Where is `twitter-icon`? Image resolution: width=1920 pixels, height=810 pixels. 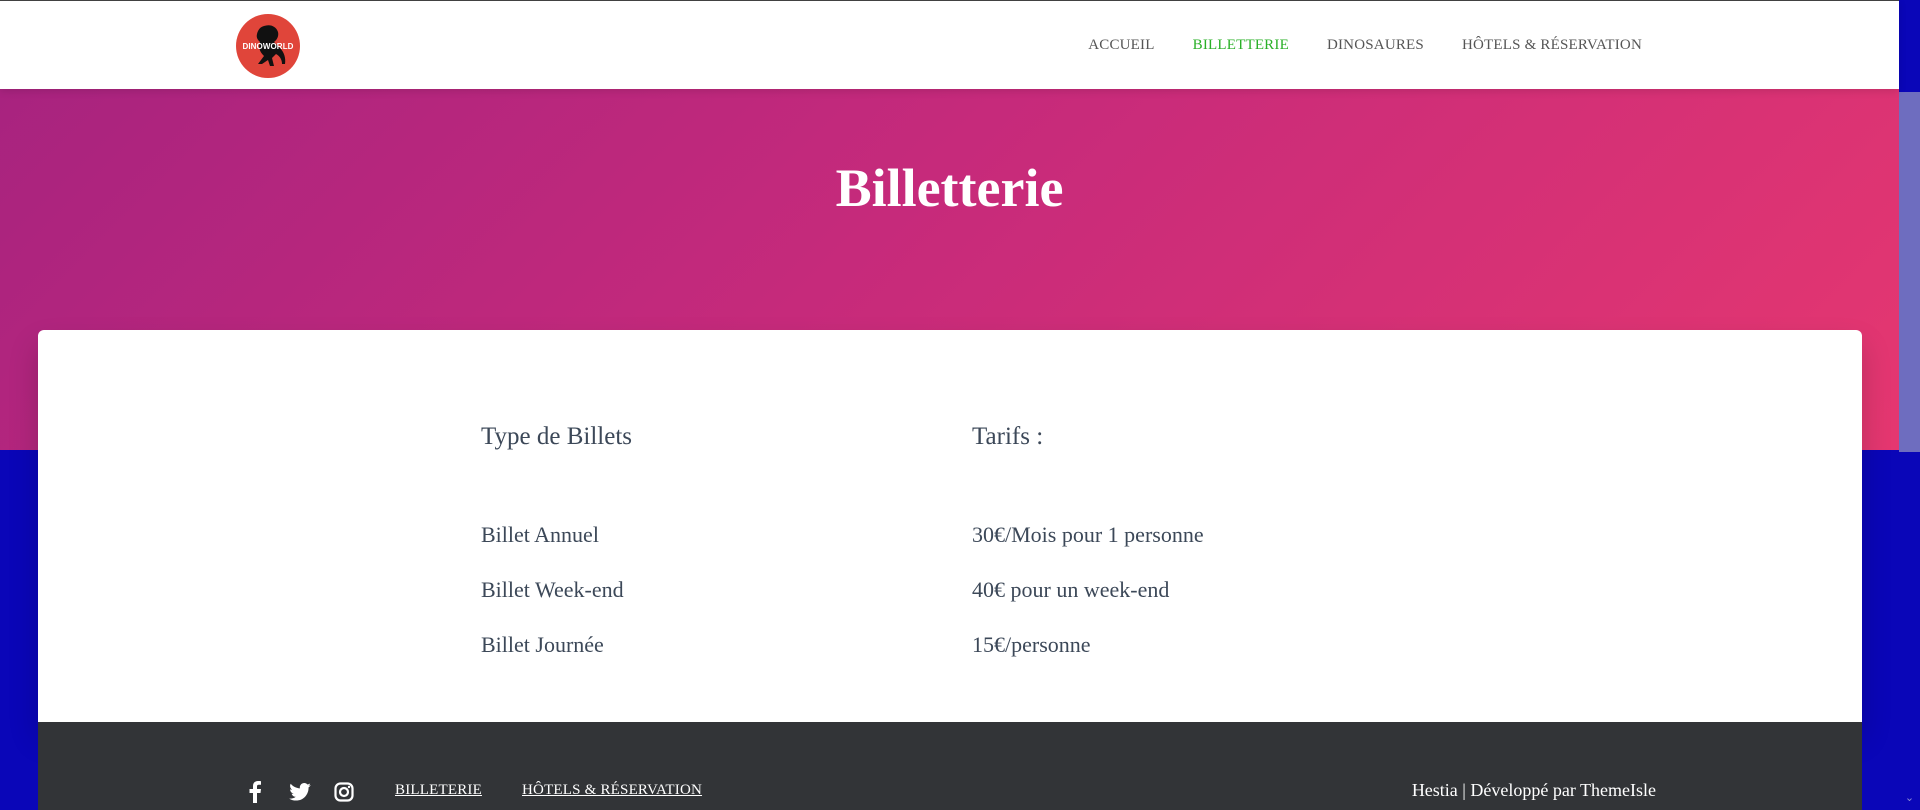 twitter-icon is located at coordinates (300, 792).